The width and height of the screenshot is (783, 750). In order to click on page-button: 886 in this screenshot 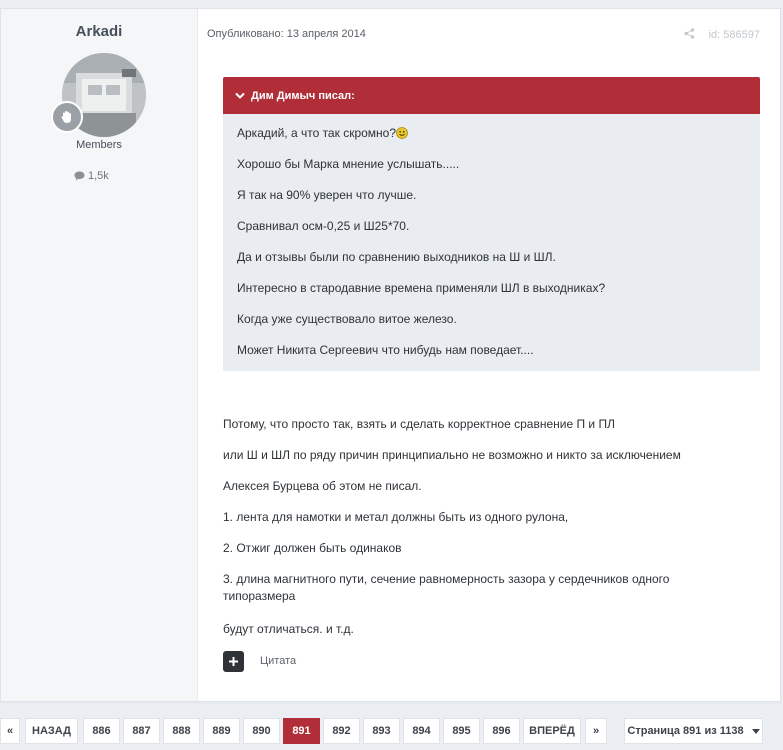, I will do `click(101, 731)`.